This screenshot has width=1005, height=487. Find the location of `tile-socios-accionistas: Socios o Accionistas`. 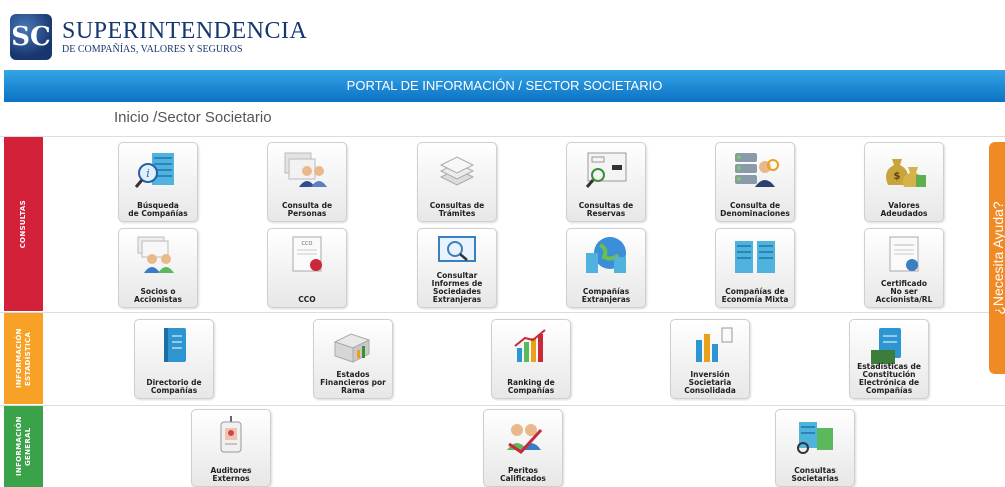

tile-socios-accionistas: Socios o Accionistas is located at coordinates (158, 268).